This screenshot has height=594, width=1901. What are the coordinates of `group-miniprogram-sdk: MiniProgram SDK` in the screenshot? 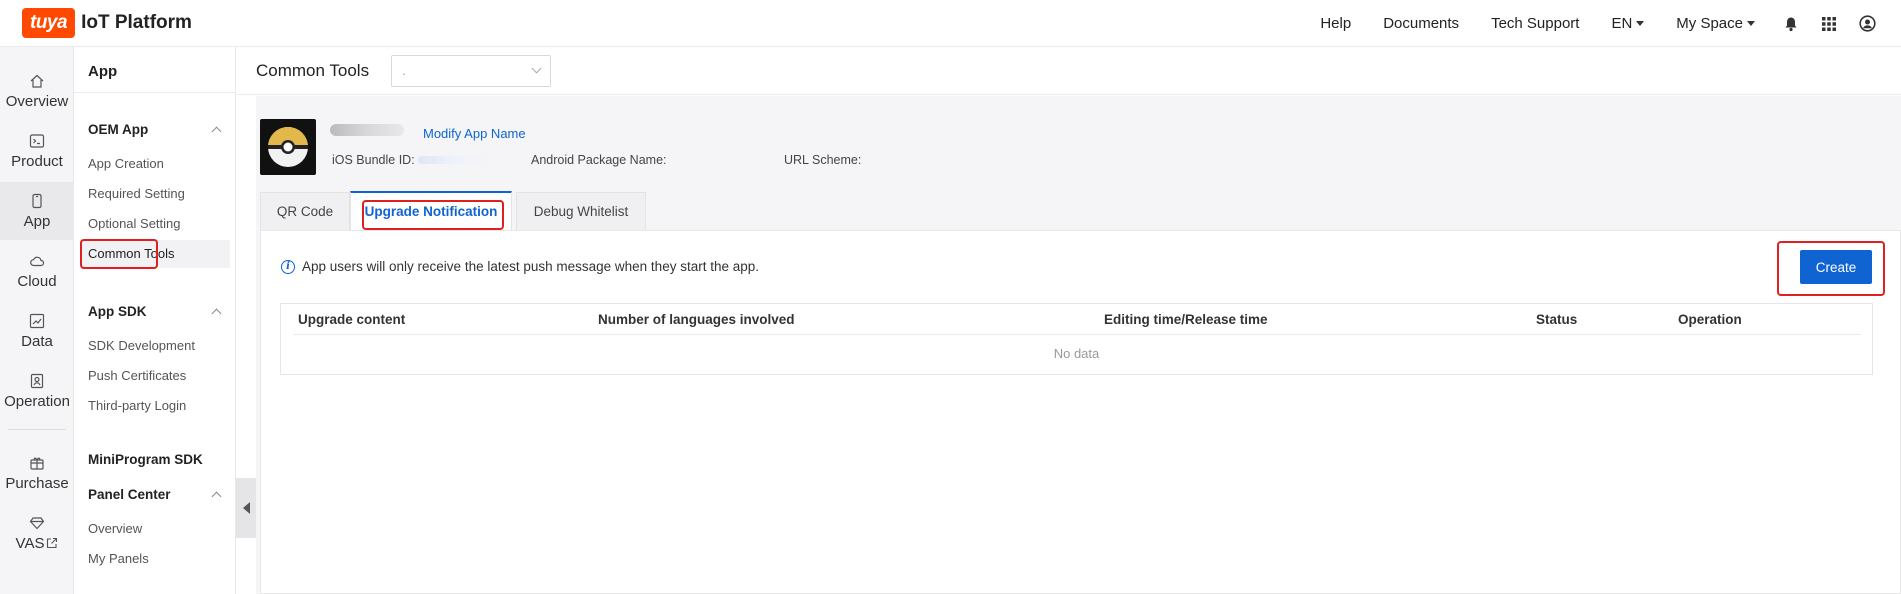 It's located at (156, 459).